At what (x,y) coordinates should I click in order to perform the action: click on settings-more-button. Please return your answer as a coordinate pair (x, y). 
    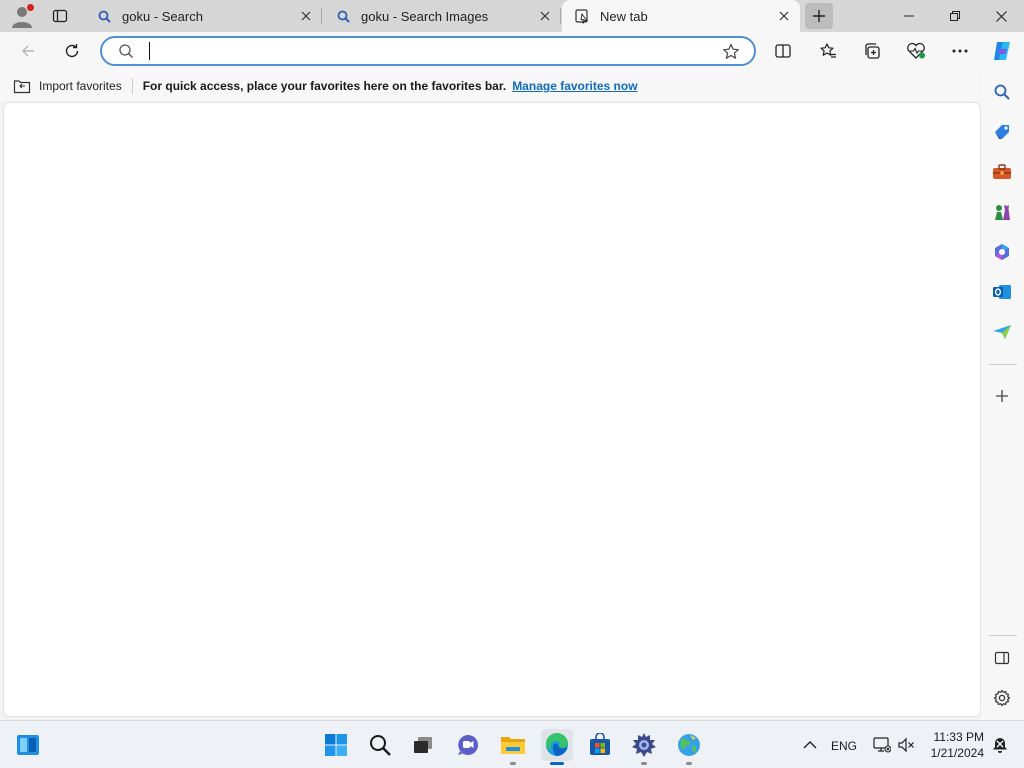
    Looking at the image, I should click on (960, 51).